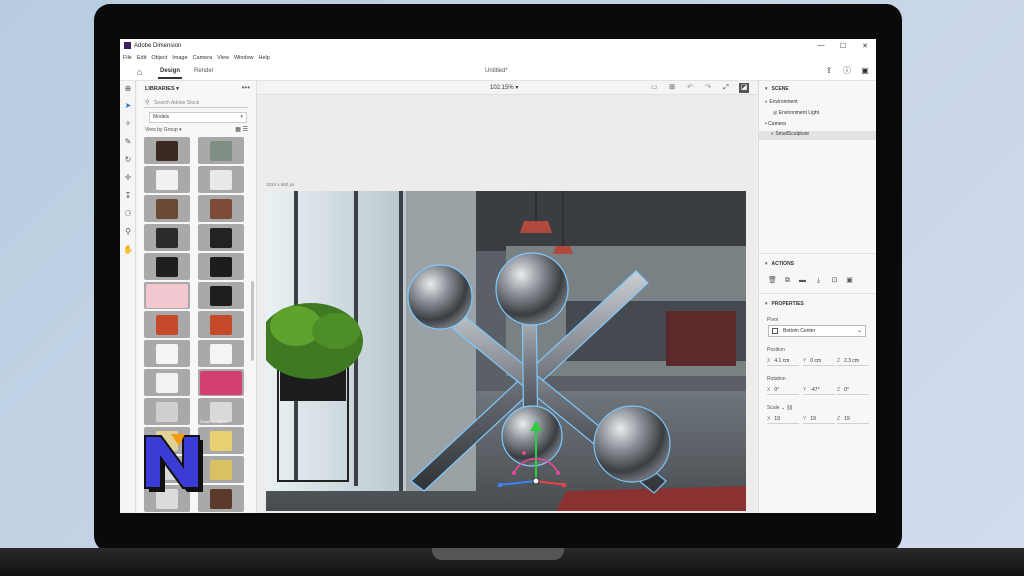  What do you see at coordinates (780, 408) in the screenshot?
I see `scale-label: Scale ⌄ ⛓` at bounding box center [780, 408].